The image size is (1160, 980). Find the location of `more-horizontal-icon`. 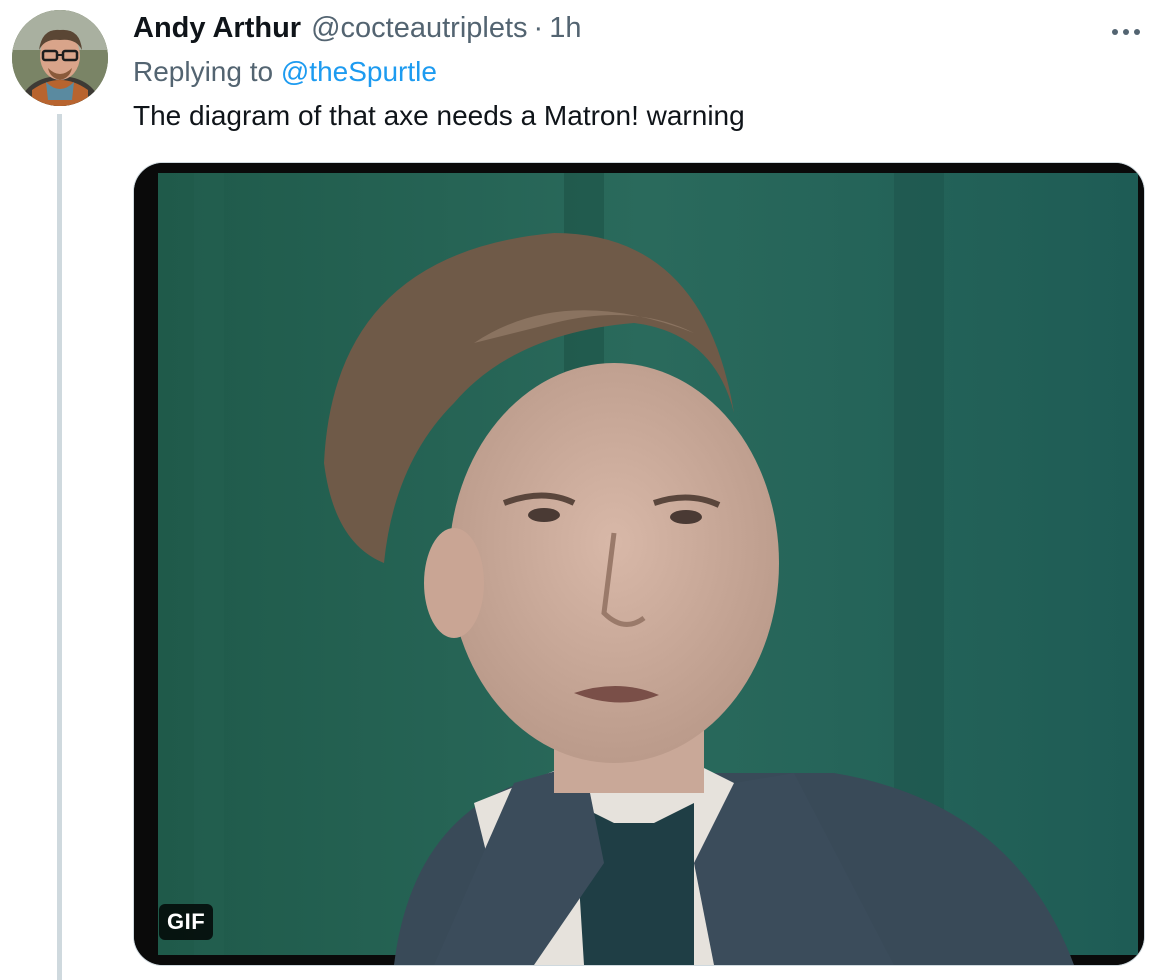

more-horizontal-icon is located at coordinates (1126, 32).